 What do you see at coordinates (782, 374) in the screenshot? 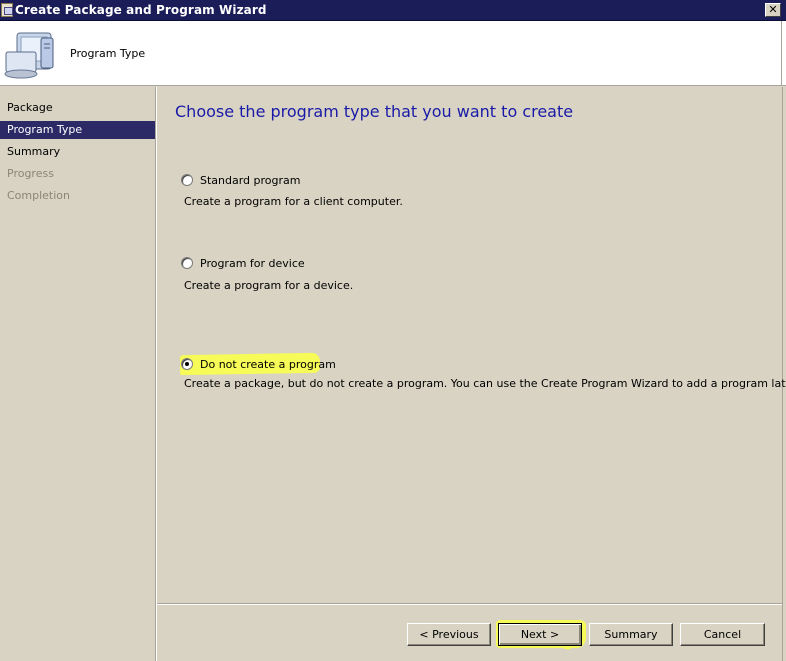
I see `dialog-right-edge` at bounding box center [782, 374].